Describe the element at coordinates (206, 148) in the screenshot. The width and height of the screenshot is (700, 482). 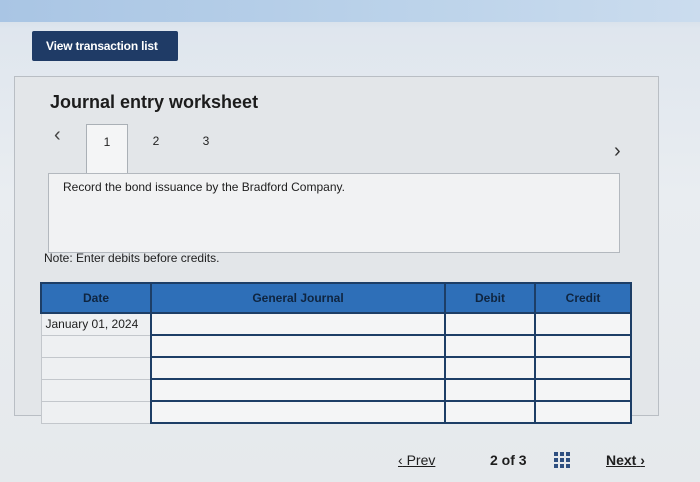
I see `tab-3: 3` at that location.